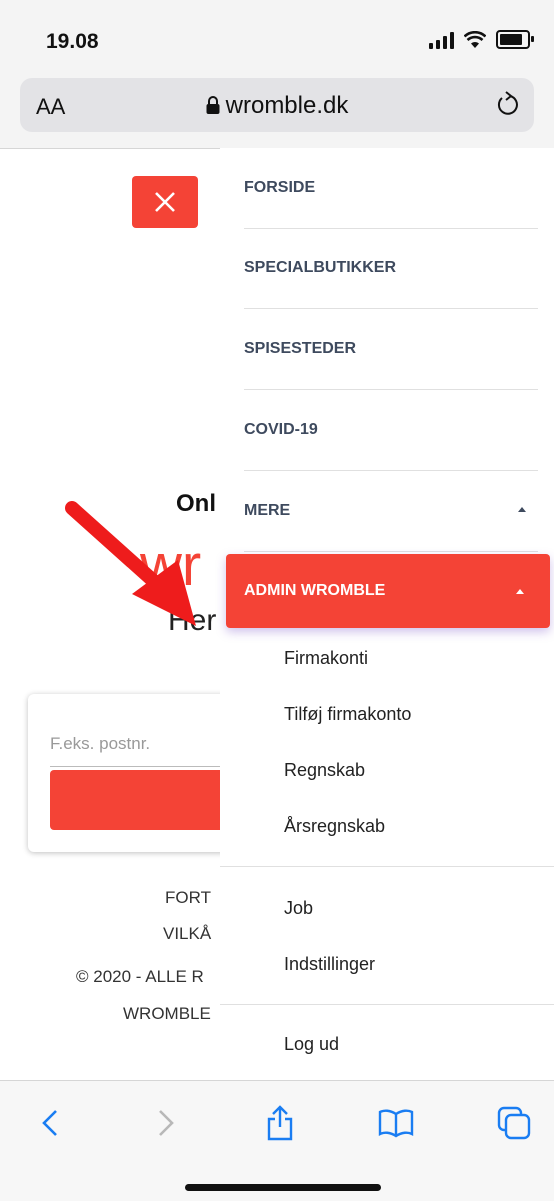 This screenshot has width=554, height=1201. I want to click on forward-button, so click(166, 1123).